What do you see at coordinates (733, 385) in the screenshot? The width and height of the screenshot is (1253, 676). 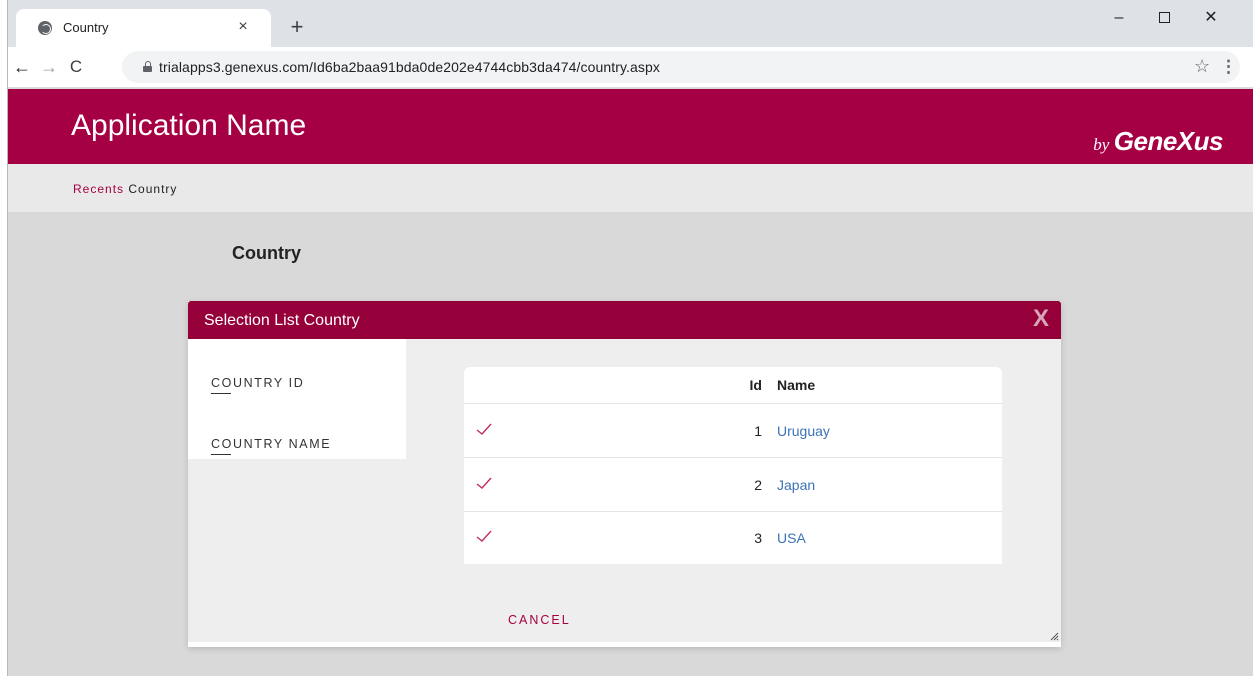 I see `grid-header: Id Name` at bounding box center [733, 385].